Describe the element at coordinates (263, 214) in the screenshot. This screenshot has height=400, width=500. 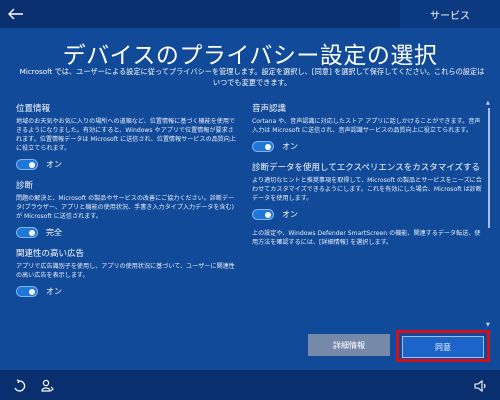
I see `tailored-experiences-toggle` at that location.